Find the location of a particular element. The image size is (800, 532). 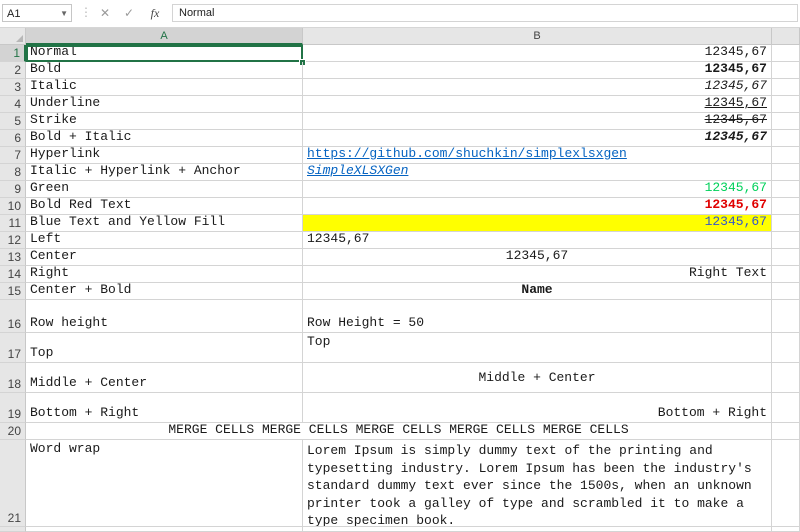

cell-c4 is located at coordinates (786, 104).